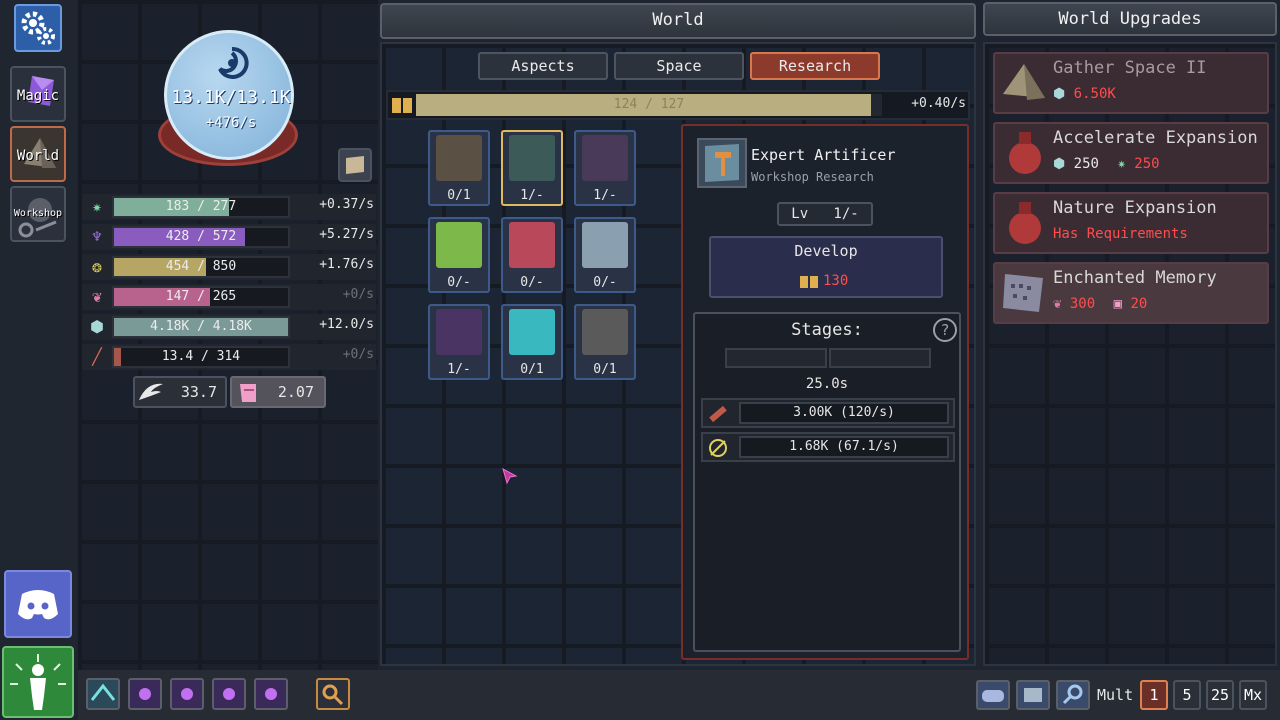 The height and width of the screenshot is (720, 1280). What do you see at coordinates (1118, 304) in the screenshot?
I see `pink-scroll-icon: ▣` at bounding box center [1118, 304].